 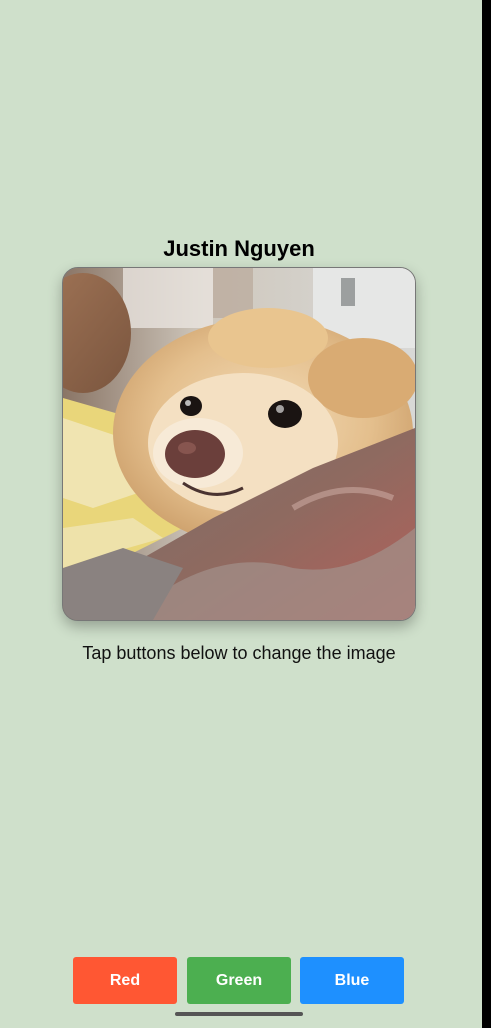 I want to click on home-indicator, so click(x=239, y=1014).